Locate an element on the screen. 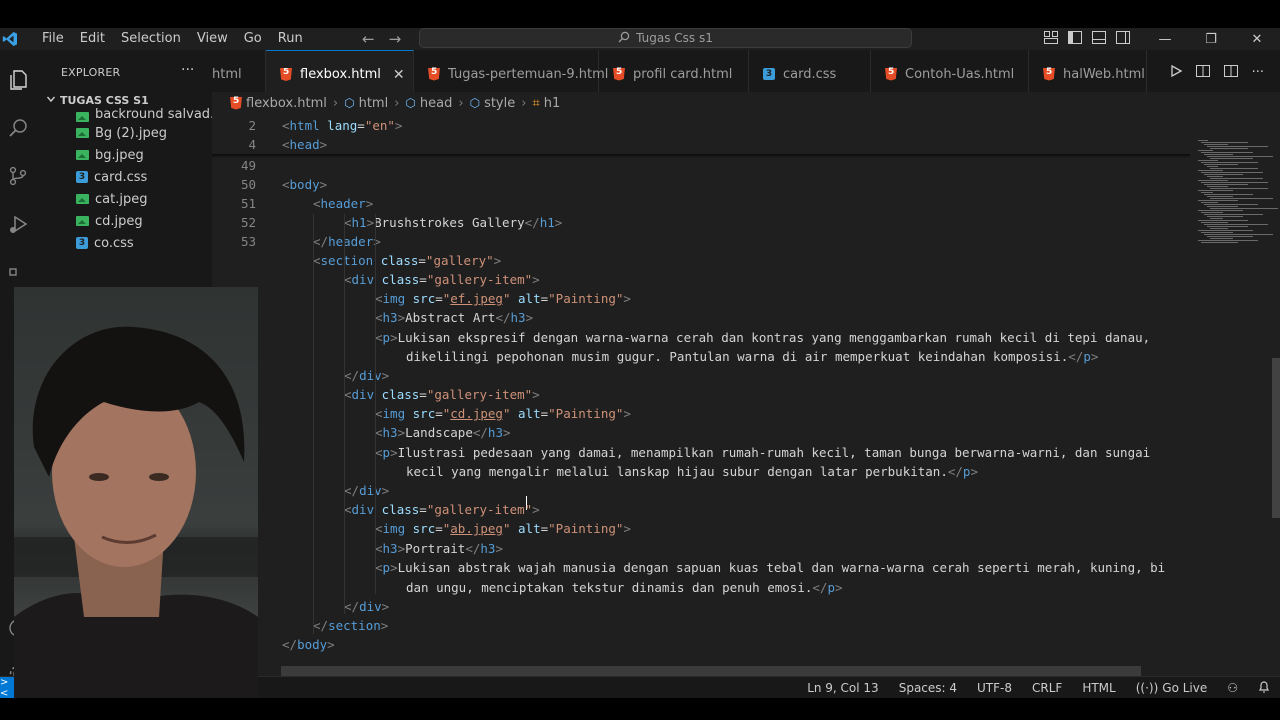 This screenshot has height=720, width=1280. vertical-scrollbar is located at coordinates (1276, 438).